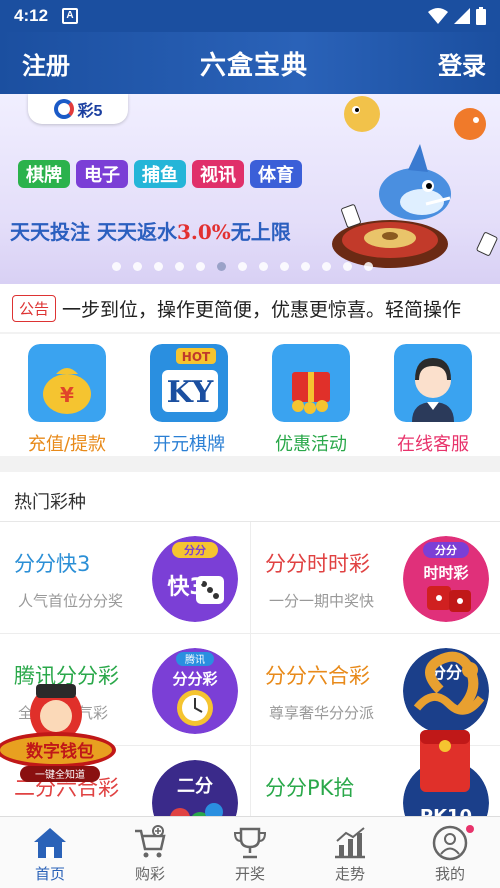 Image resolution: width=500 pixels, height=888 pixels. I want to click on notice-bar: 公告 一步到位，操作更简便，优惠更惊喜。轻简操作, so click(250, 308).